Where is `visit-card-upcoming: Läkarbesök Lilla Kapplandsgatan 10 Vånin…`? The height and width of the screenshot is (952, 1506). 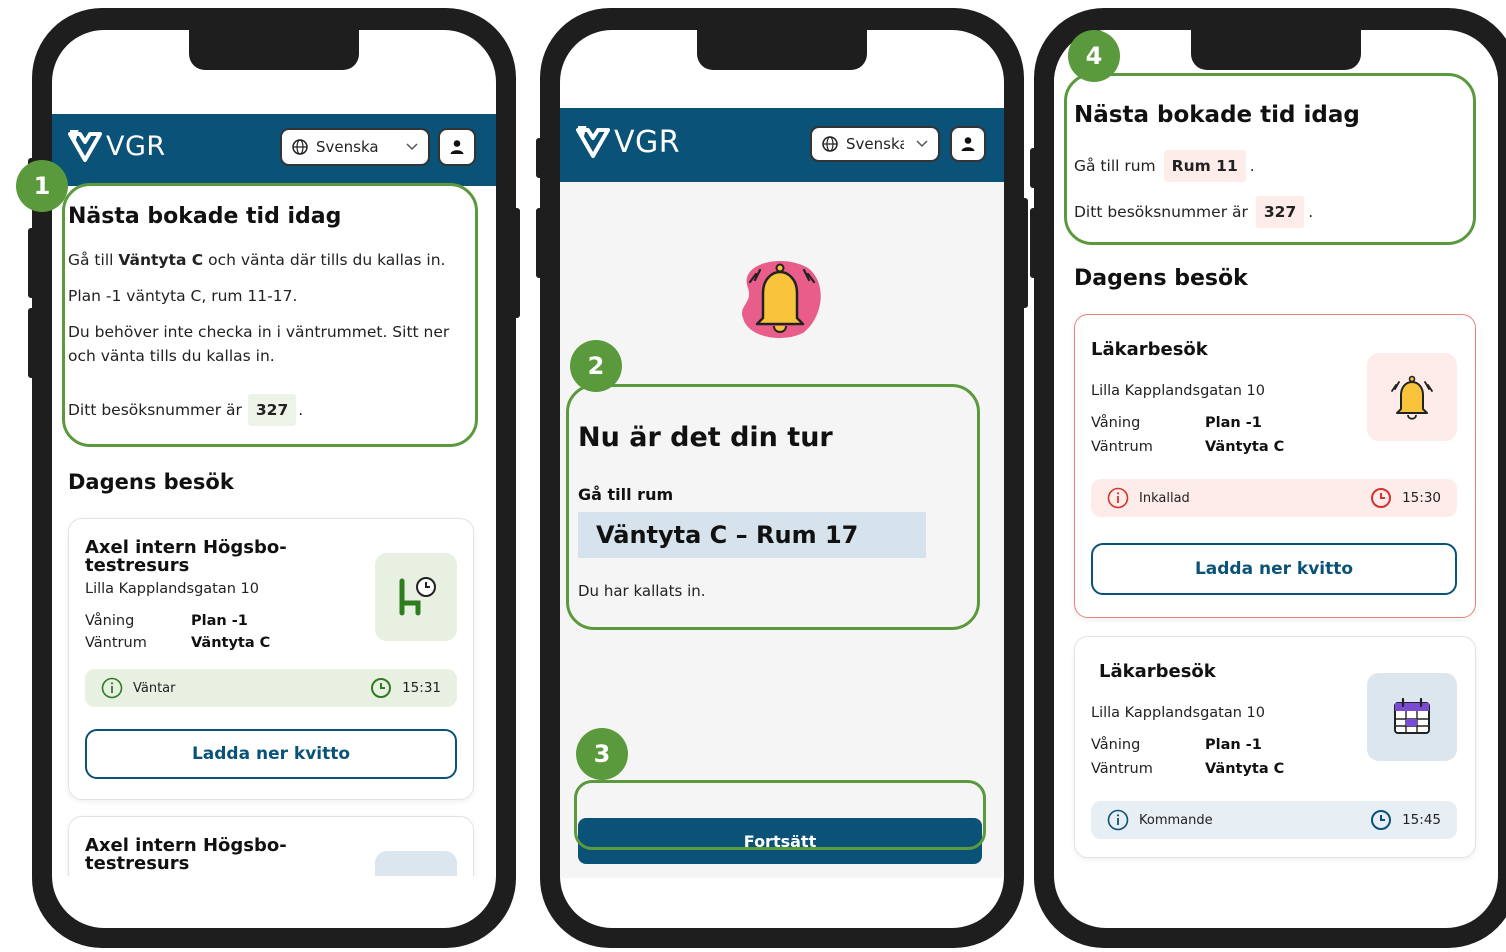
visit-card-upcoming: Läkarbesök Lilla Kapplandsgatan 10 Vånin… is located at coordinates (1275, 747).